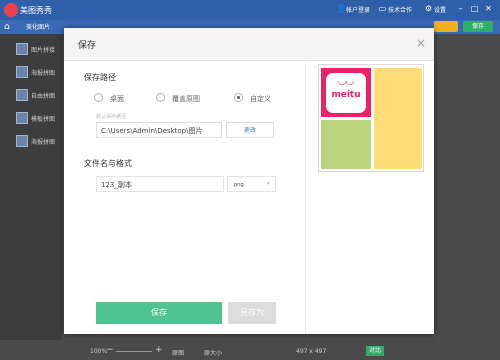 This screenshot has height=360, width=500. What do you see at coordinates (260, 99) in the screenshot?
I see `radio-custom-label: 自定义` at bounding box center [260, 99].